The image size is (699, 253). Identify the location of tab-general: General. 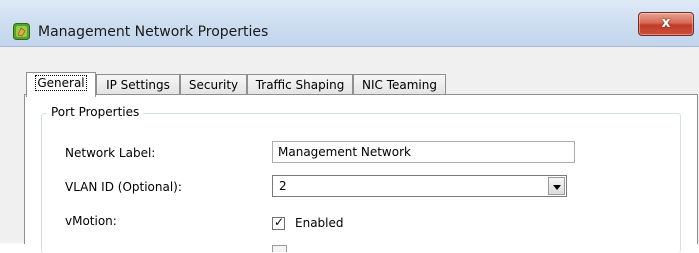
(61, 84).